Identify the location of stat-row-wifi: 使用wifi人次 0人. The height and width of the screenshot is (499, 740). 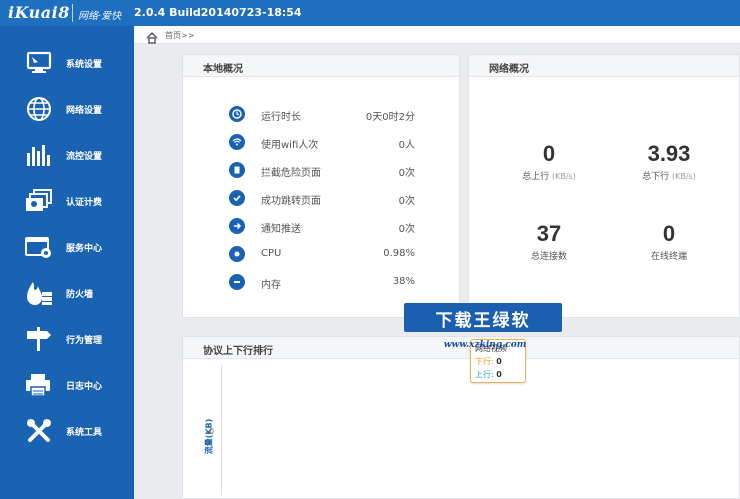
(322, 143).